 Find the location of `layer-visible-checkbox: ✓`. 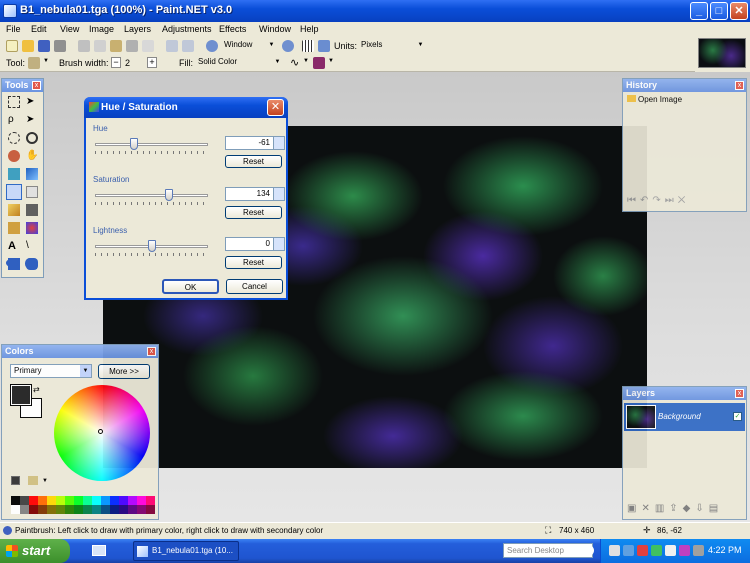

layer-visible-checkbox: ✓ is located at coordinates (737, 416).